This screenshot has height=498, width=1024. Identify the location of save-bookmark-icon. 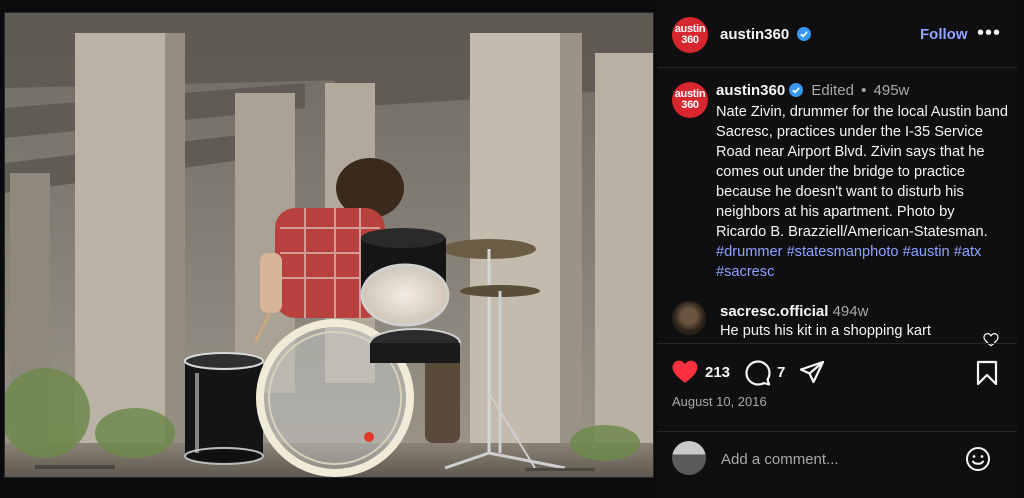
(987, 373).